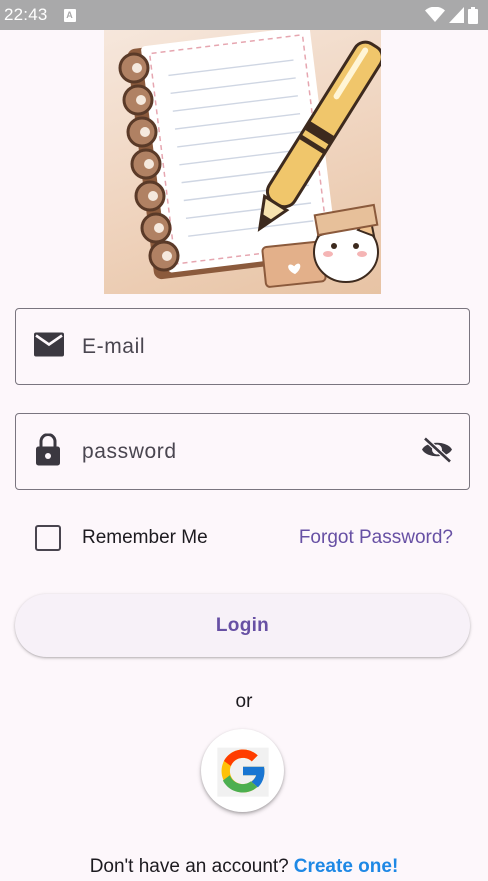  Describe the element at coordinates (376, 538) in the screenshot. I see `forgot-password-link: Forgot Password?` at that location.